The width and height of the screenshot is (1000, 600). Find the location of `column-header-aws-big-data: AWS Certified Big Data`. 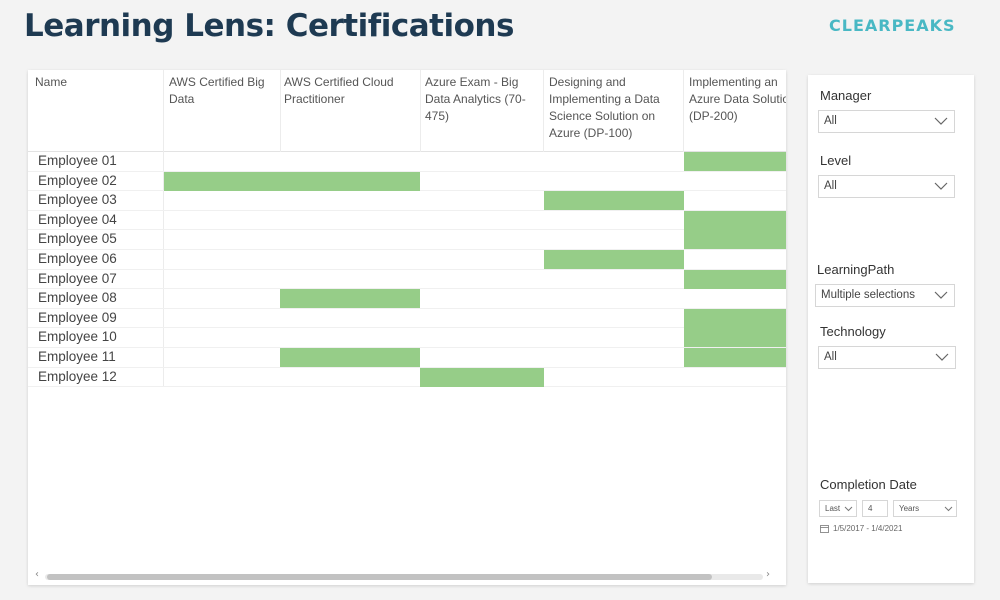

column-header-aws-big-data: AWS Certified Big Data is located at coordinates (222, 112).